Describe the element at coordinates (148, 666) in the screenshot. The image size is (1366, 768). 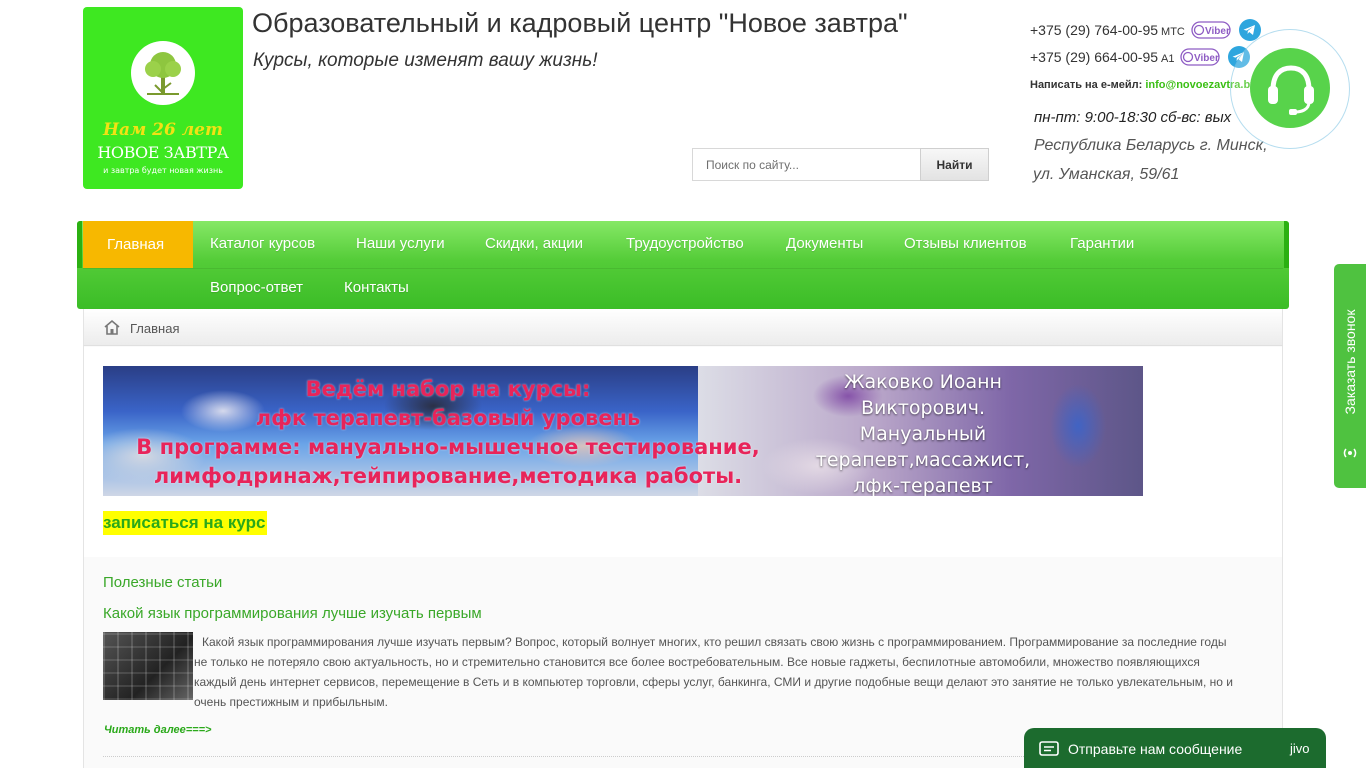
I see `article-thumbnail` at that location.